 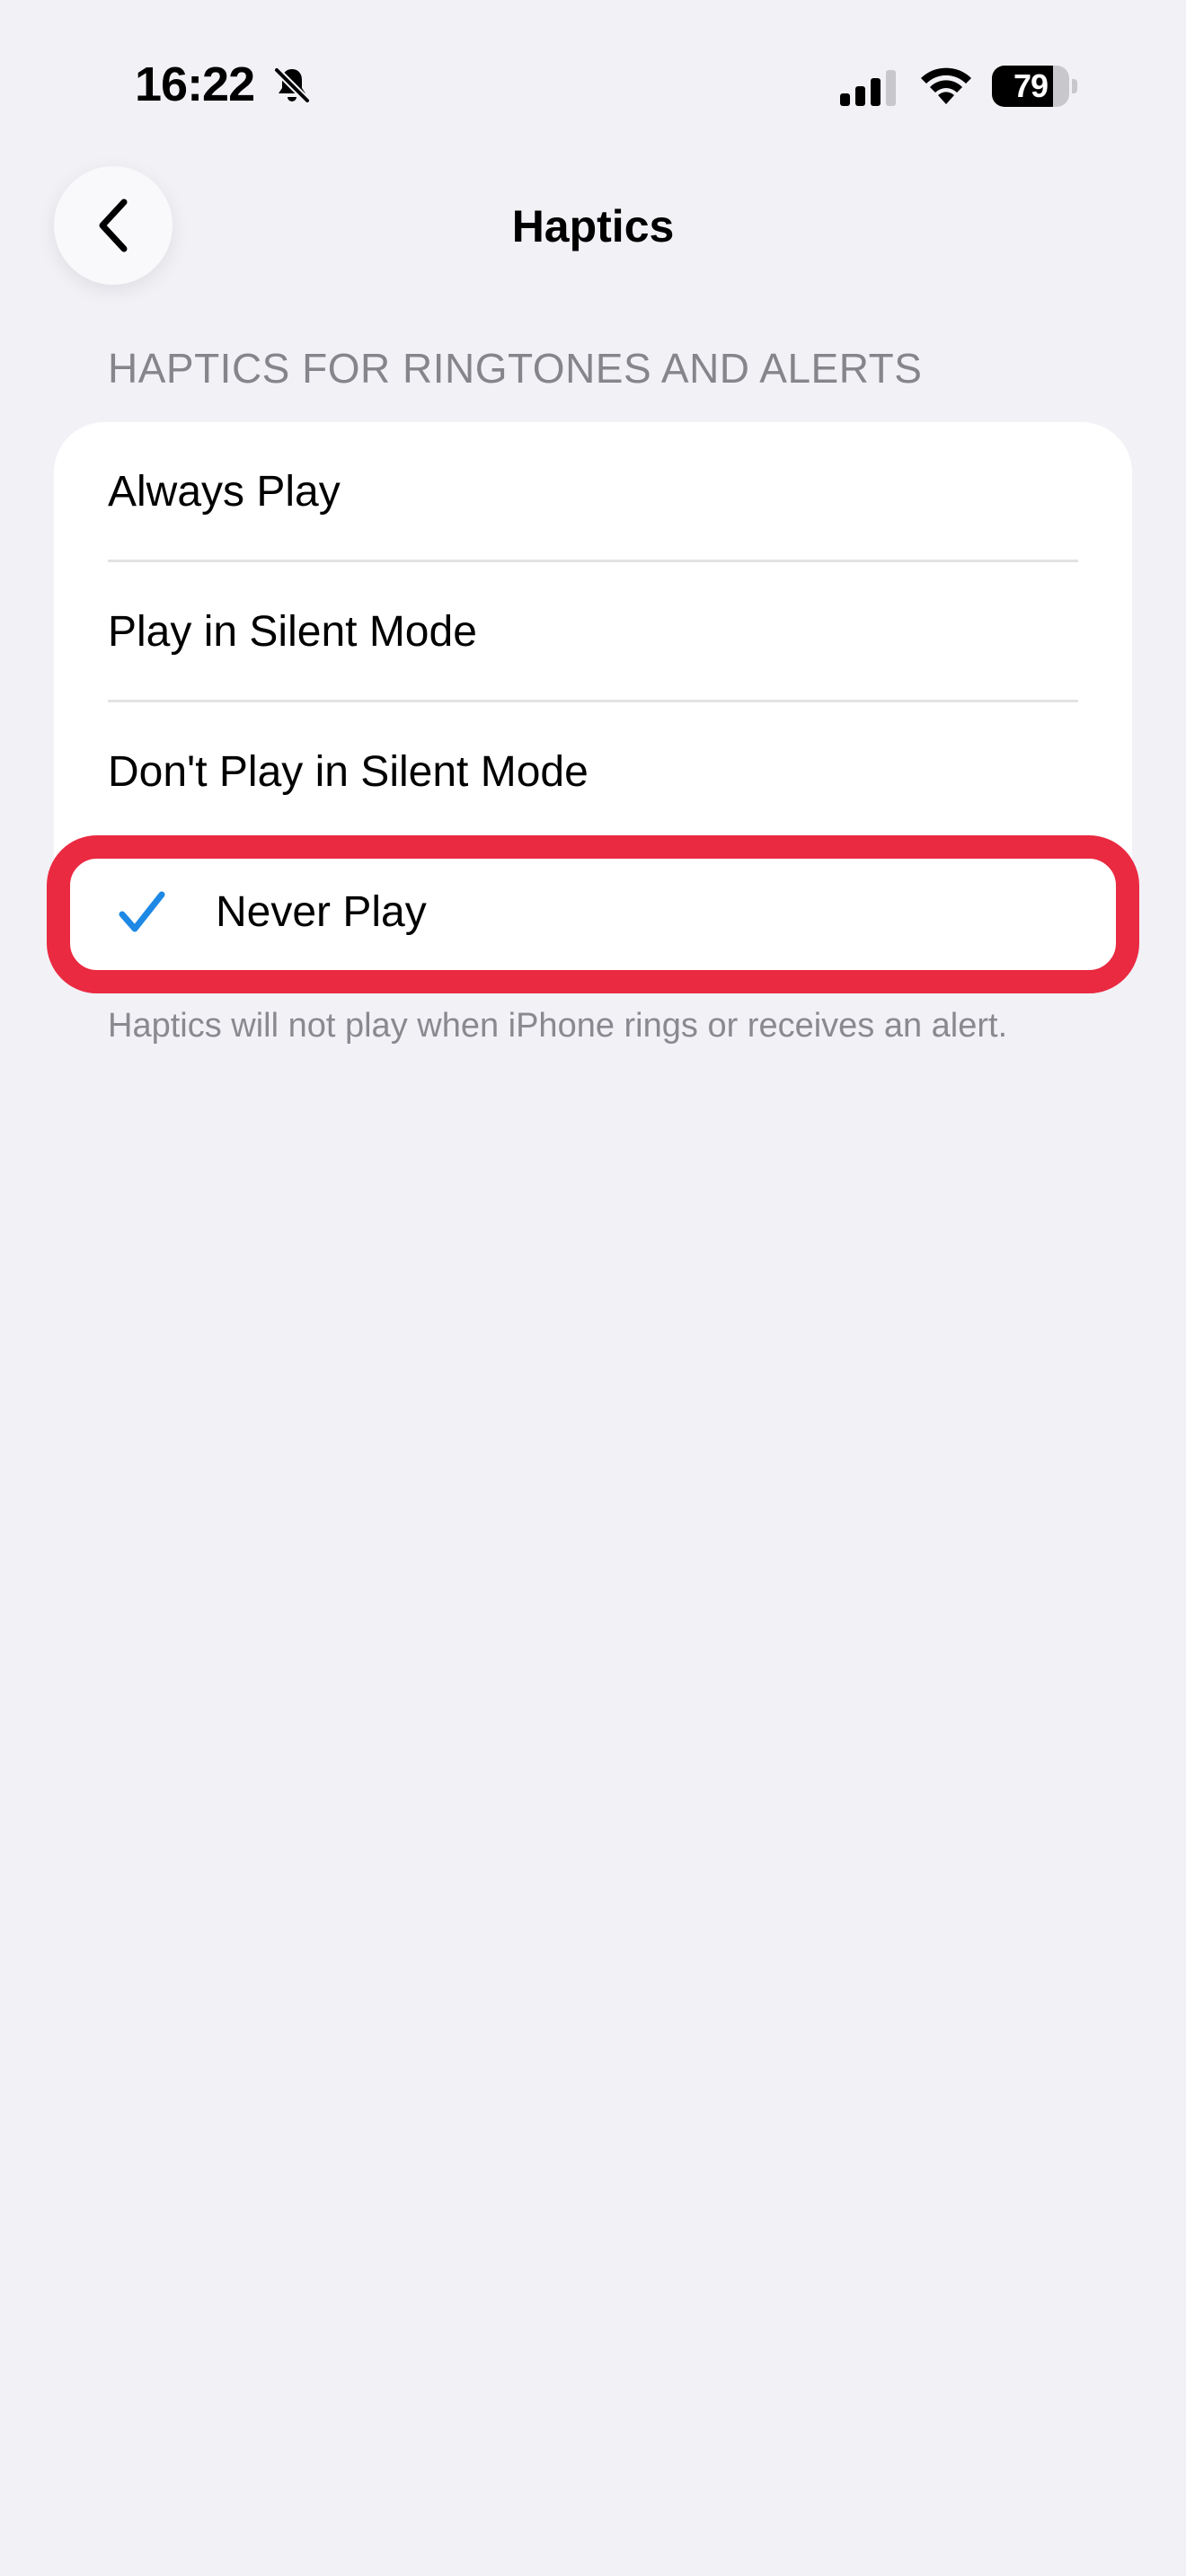 I want to click on option-label: Don't Play in Silent Mode, so click(x=348, y=772).